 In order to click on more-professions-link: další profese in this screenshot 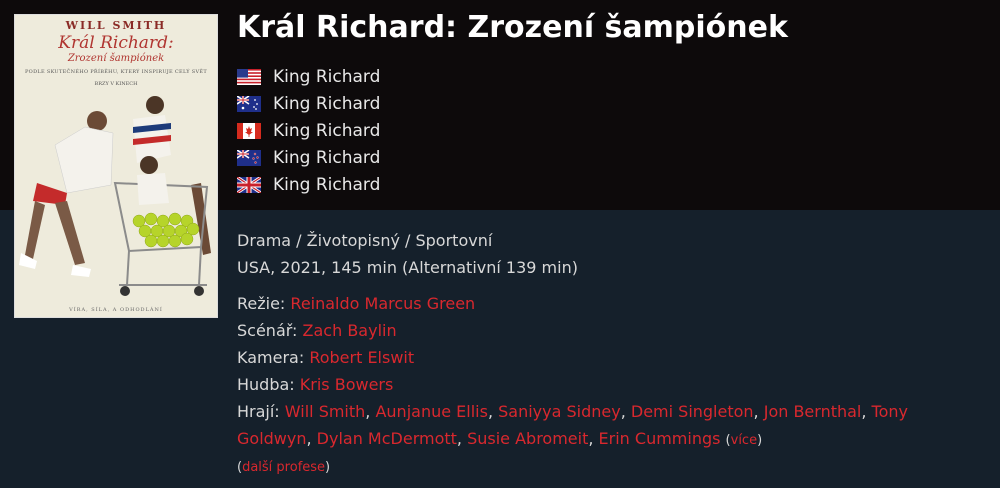, I will do `click(283, 467)`.